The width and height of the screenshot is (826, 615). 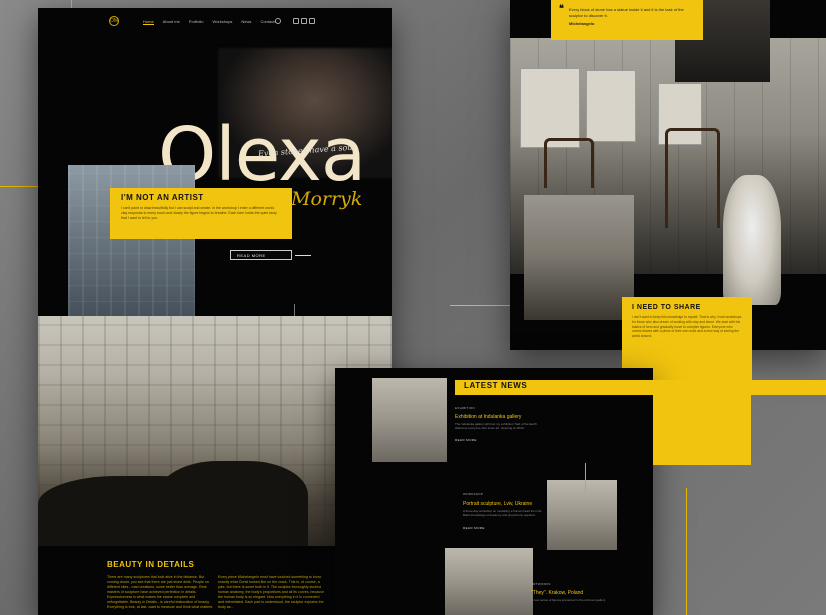 I want to click on people-silhouettes, so click(x=233, y=503).